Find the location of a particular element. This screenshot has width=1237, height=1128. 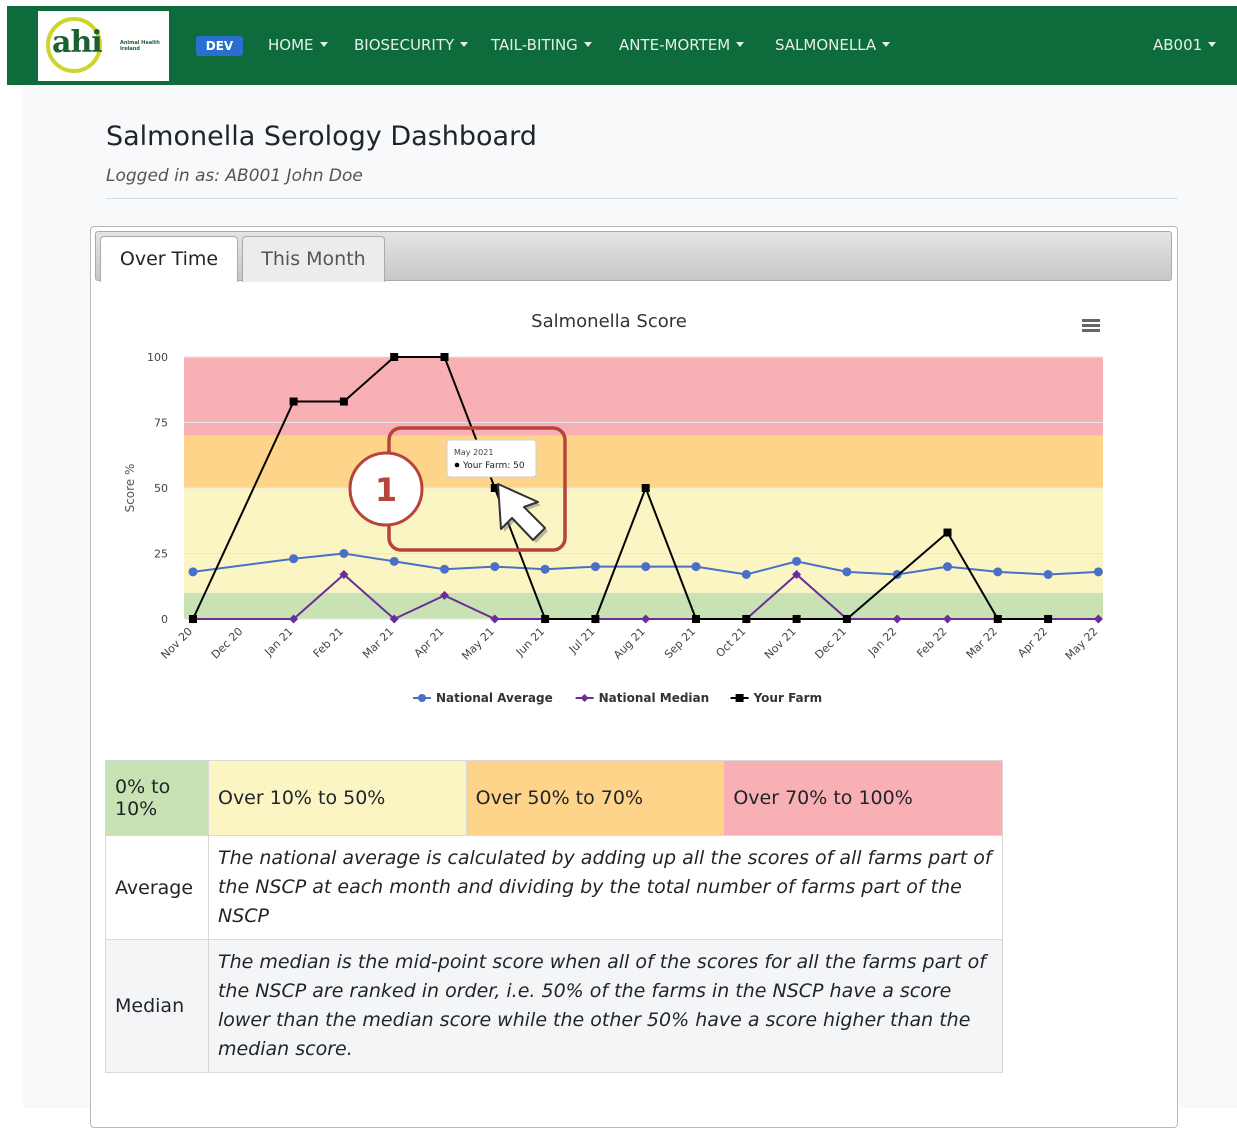

nav-ante-mortem-label: ANTE-MORTEM is located at coordinates (675, 45).